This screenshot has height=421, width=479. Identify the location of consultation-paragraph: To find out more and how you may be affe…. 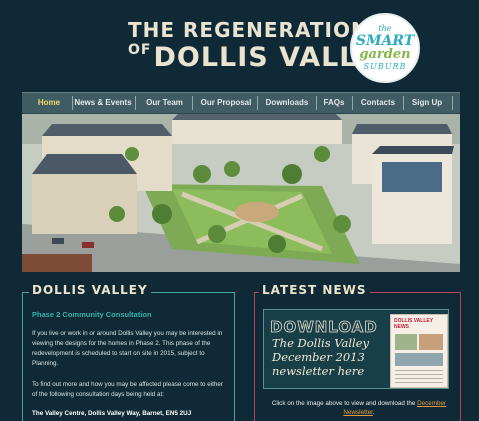
(128, 389).